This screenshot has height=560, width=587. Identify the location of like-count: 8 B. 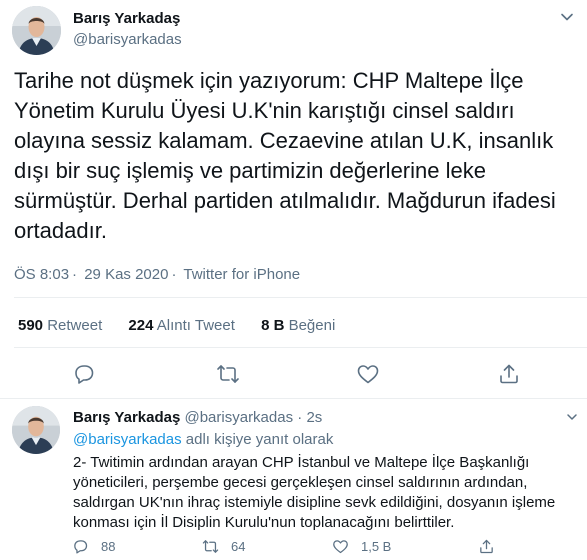
(272, 325).